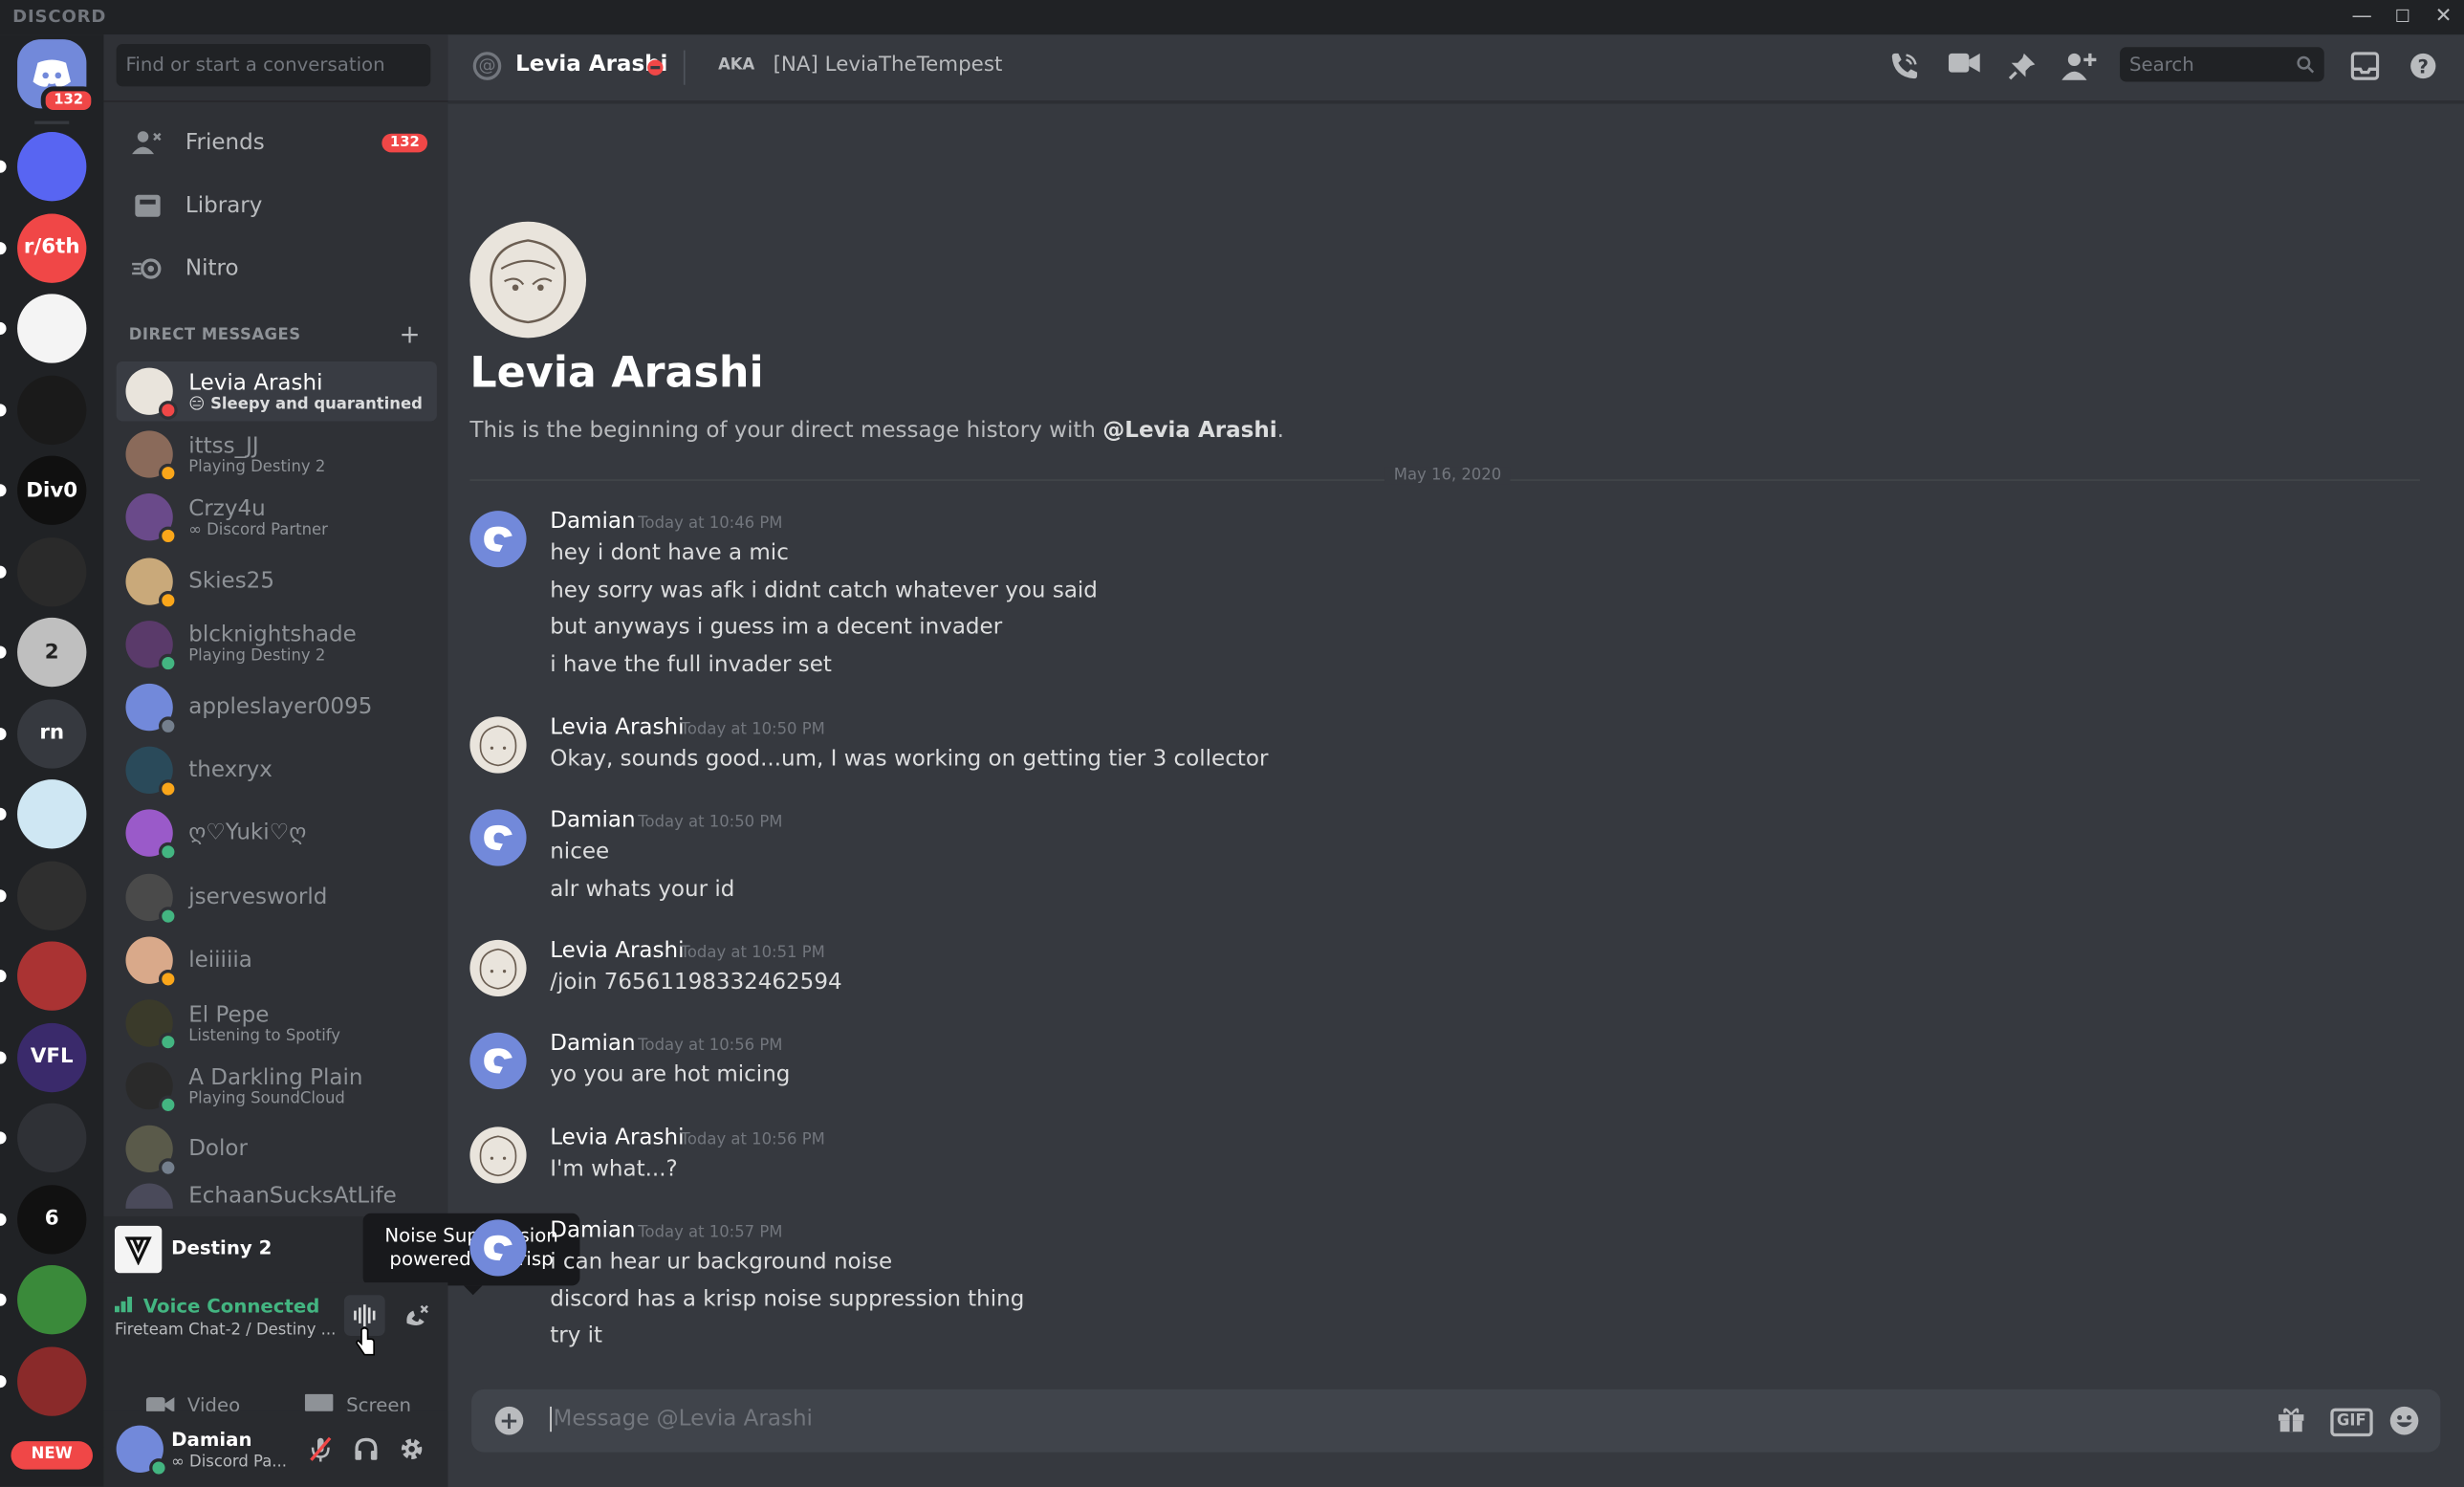 Image resolution: width=2464 pixels, height=1487 pixels. I want to click on search-icon, so click(2306, 64).